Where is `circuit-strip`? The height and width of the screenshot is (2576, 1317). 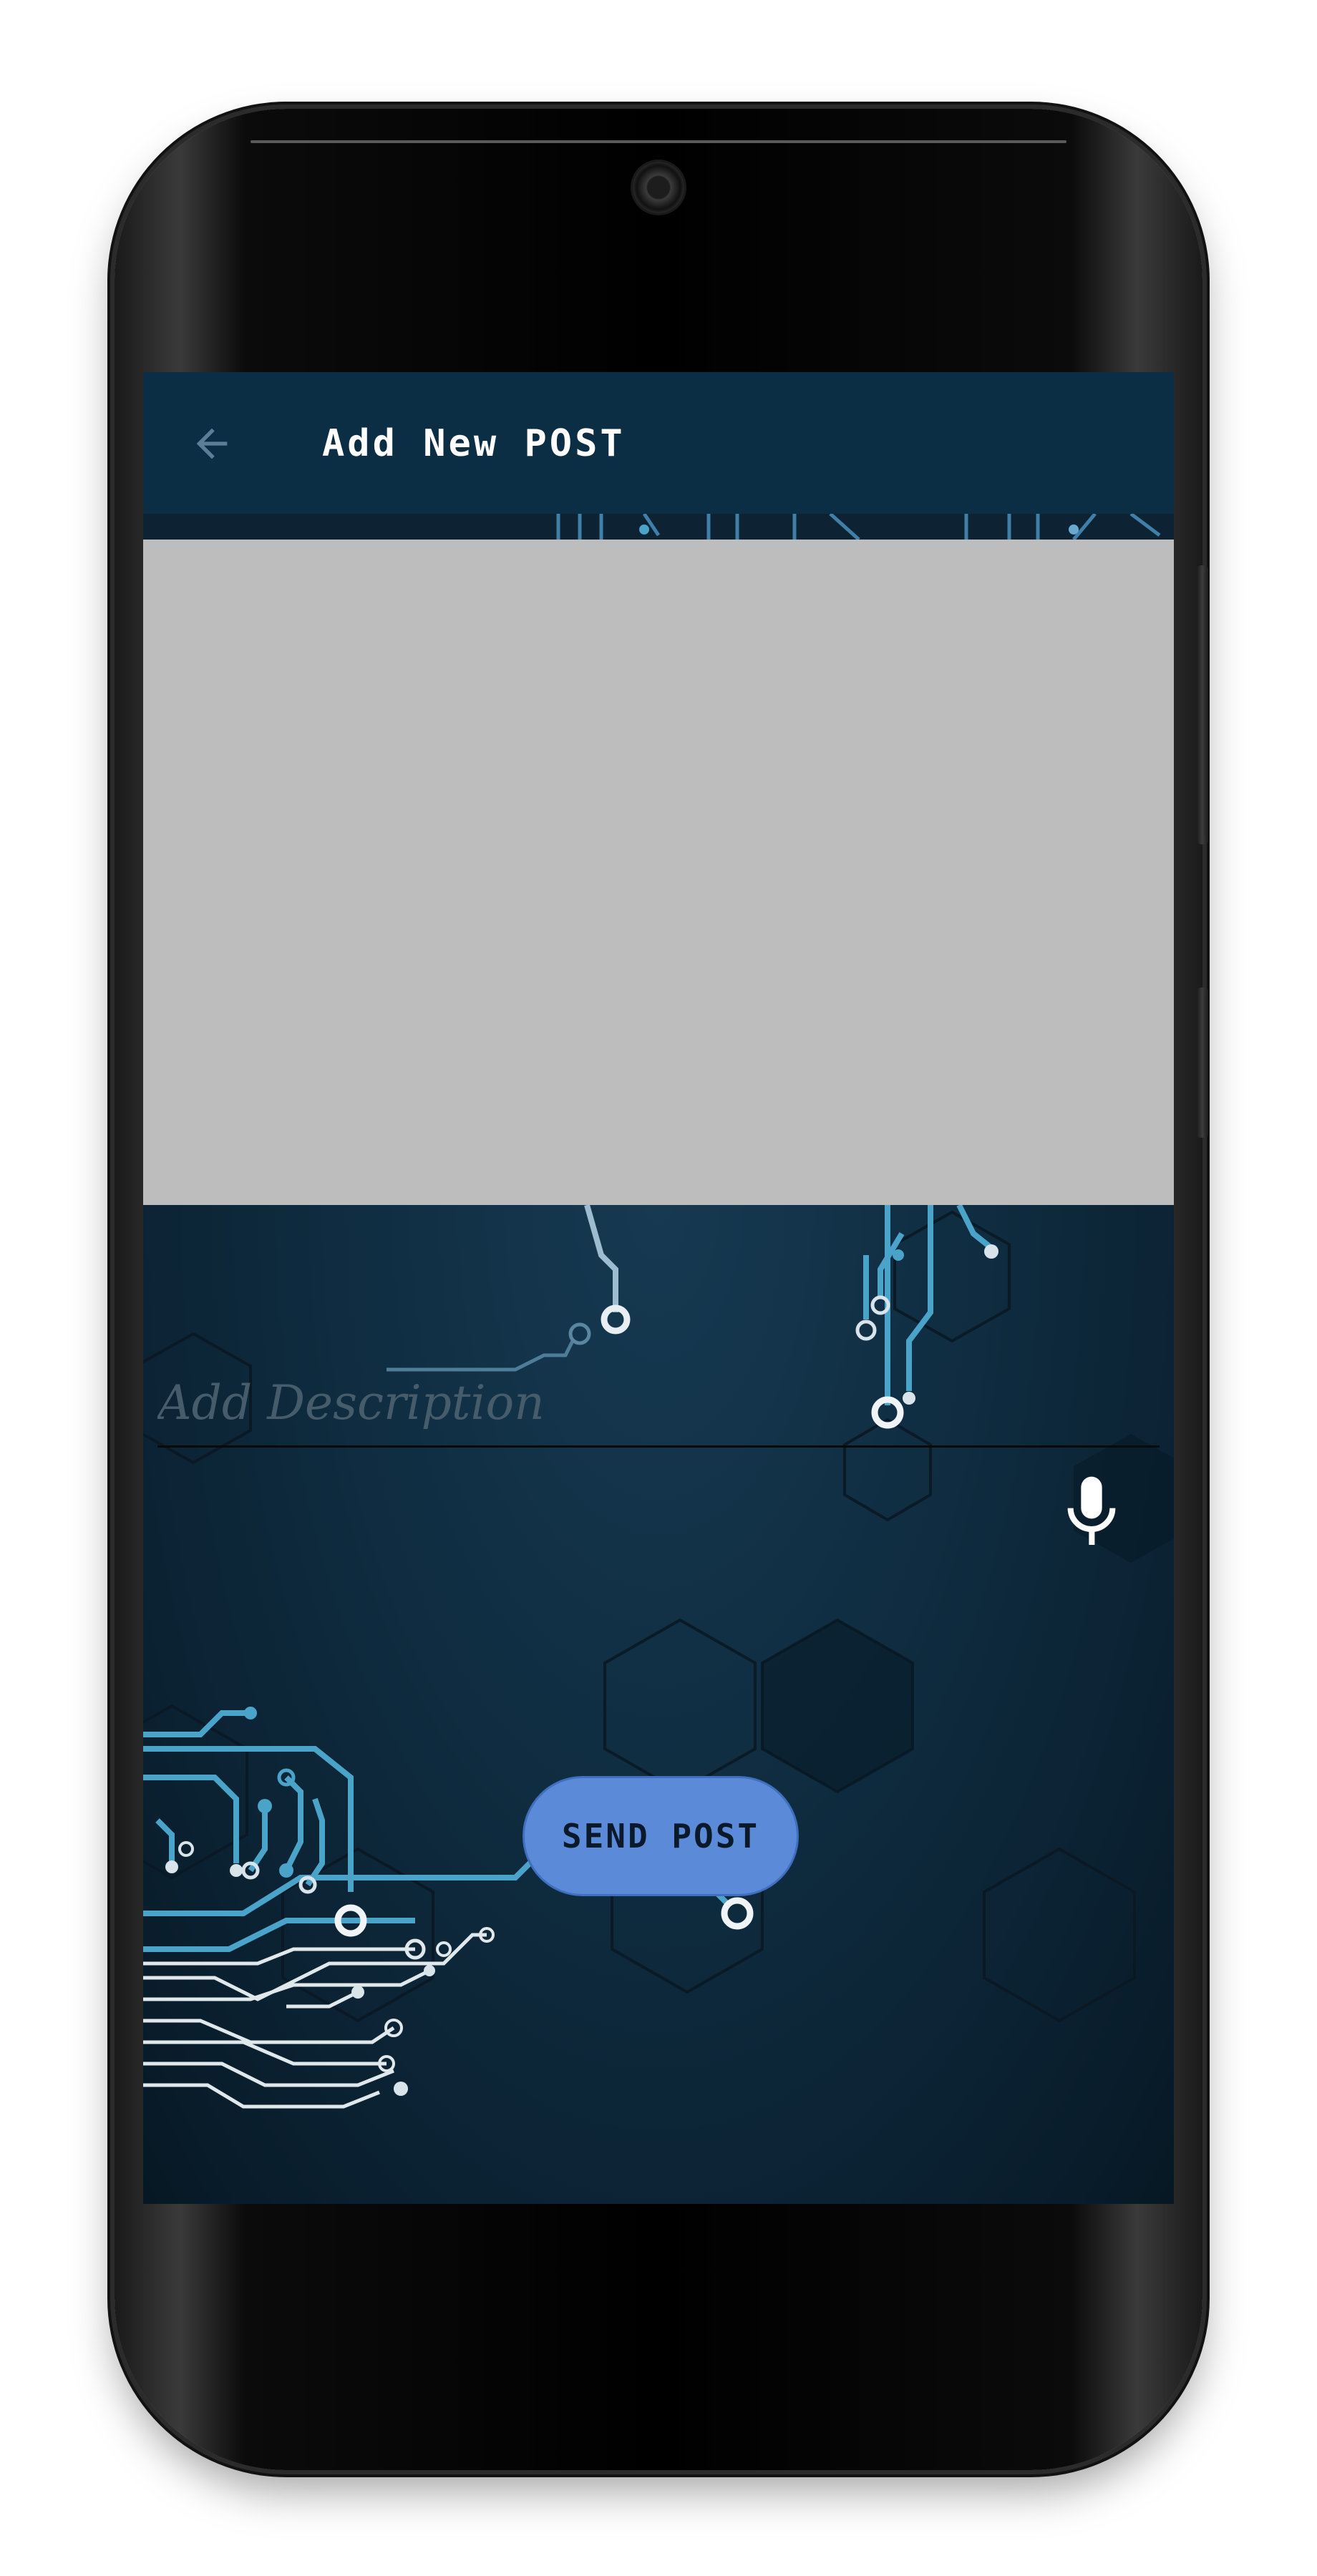 circuit-strip is located at coordinates (658, 526).